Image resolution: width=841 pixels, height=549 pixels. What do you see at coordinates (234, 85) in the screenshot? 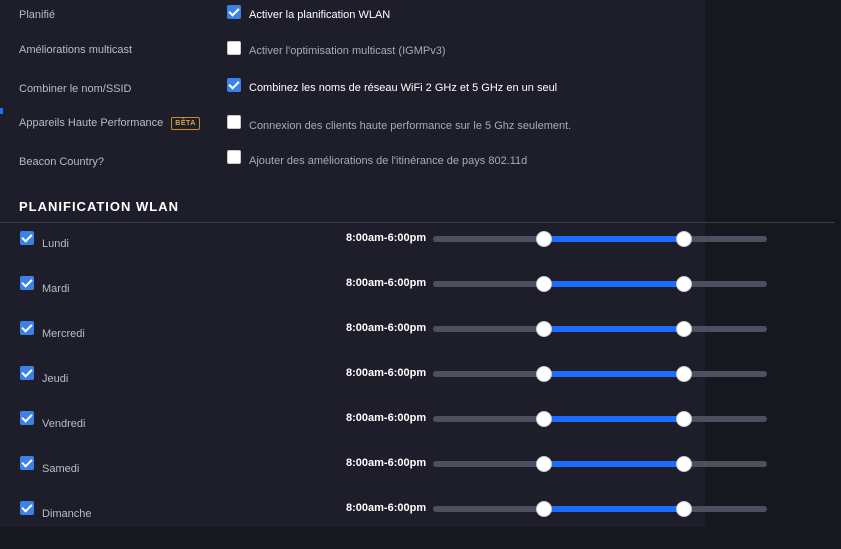
I see `combine-ssid-checkbox` at bounding box center [234, 85].